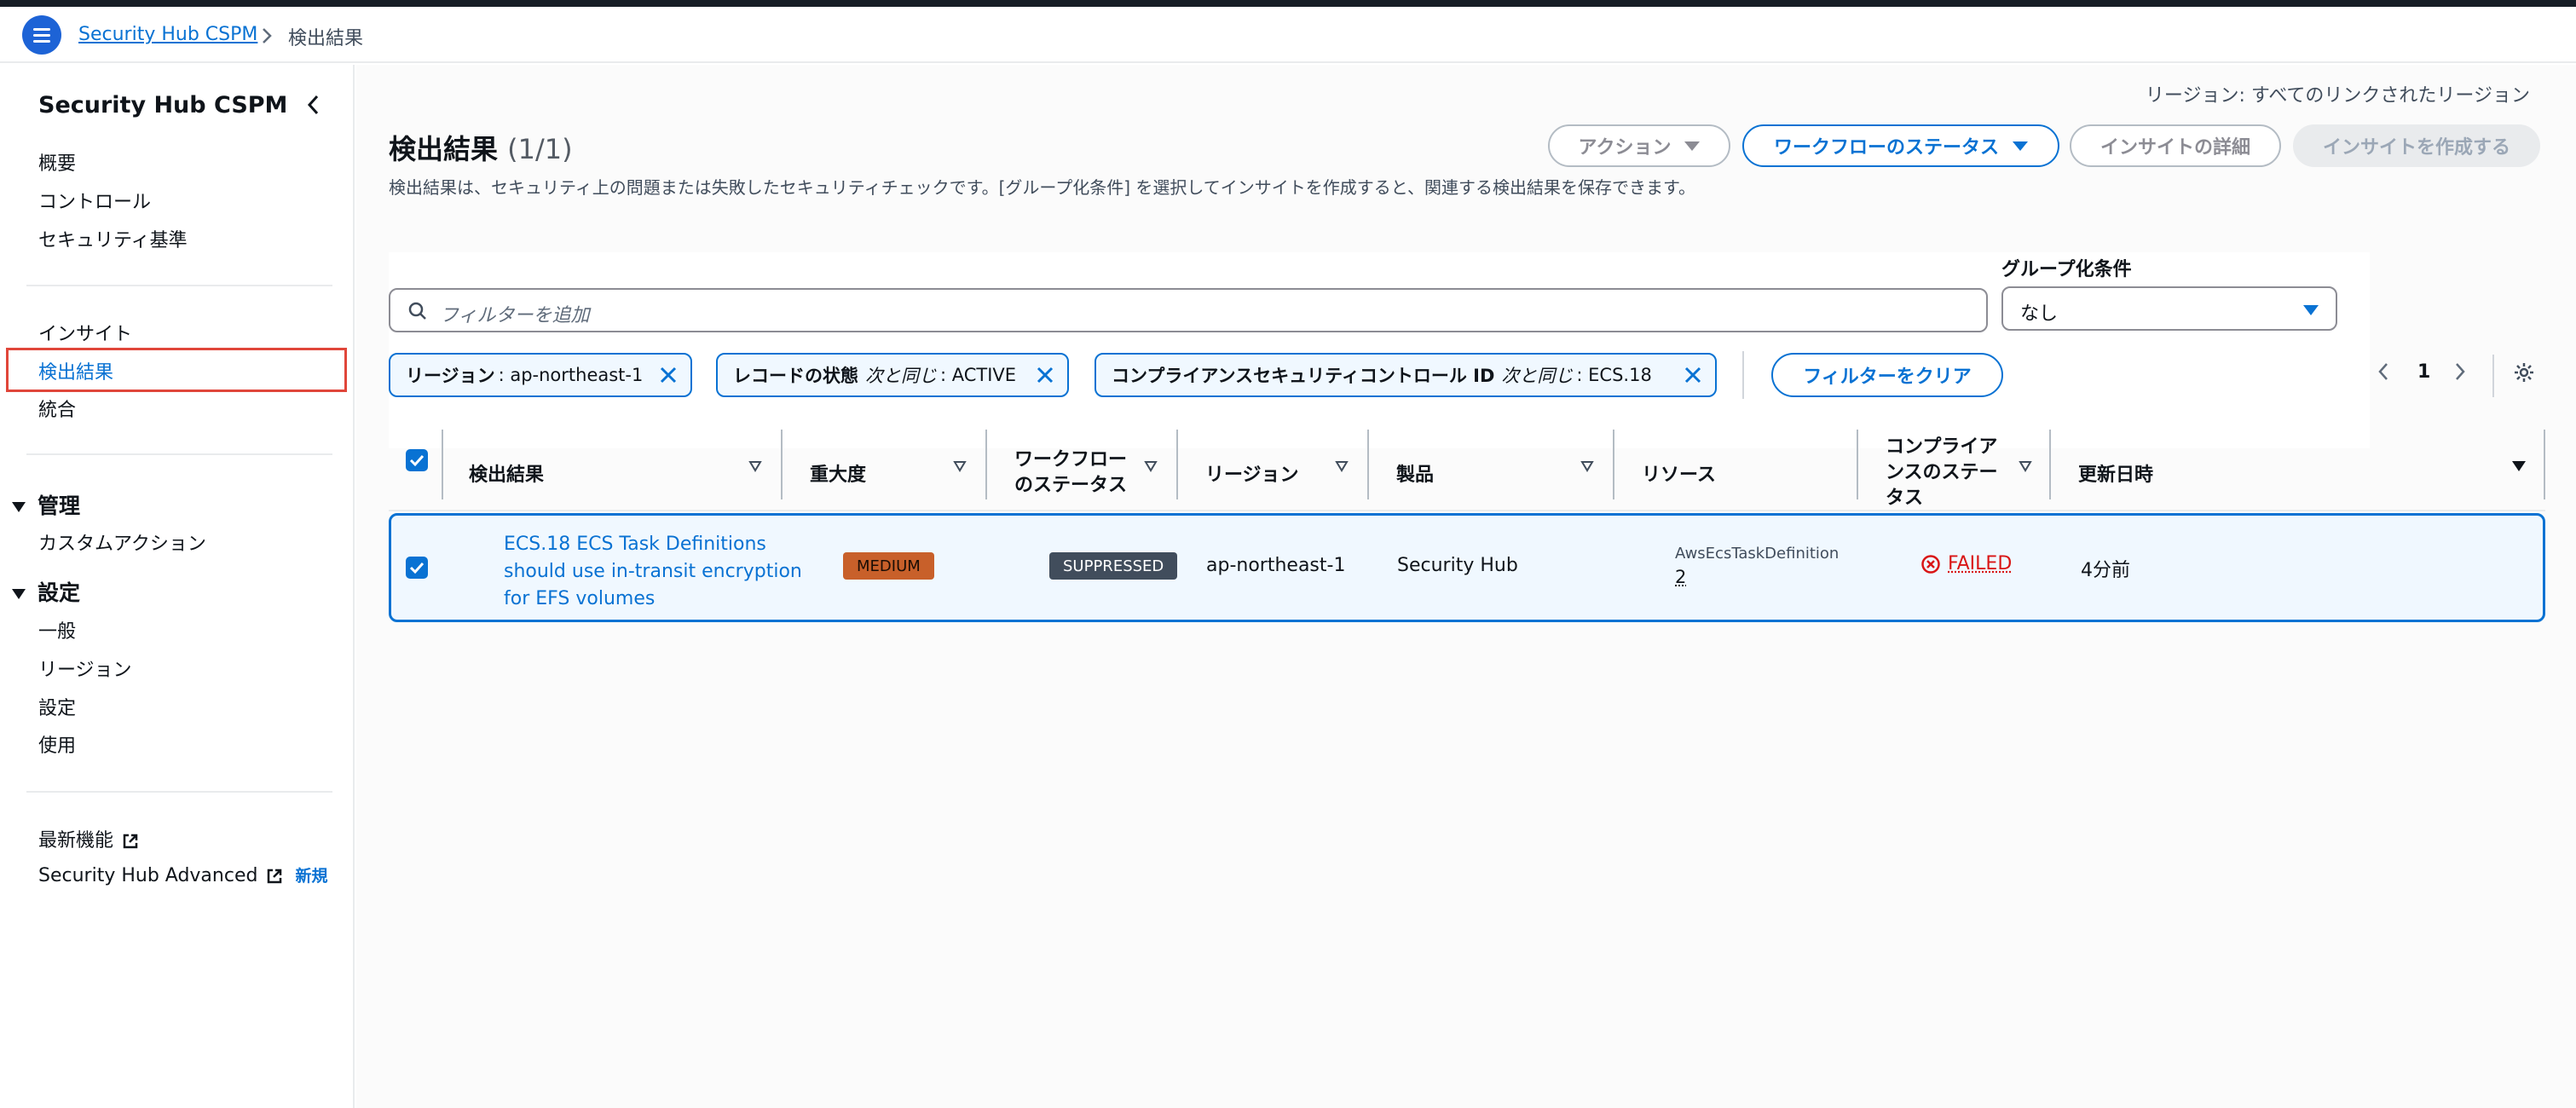 The height and width of the screenshot is (1108, 2576). Describe the element at coordinates (888, 566) in the screenshot. I see `severity-badge: MEDIUM` at that location.